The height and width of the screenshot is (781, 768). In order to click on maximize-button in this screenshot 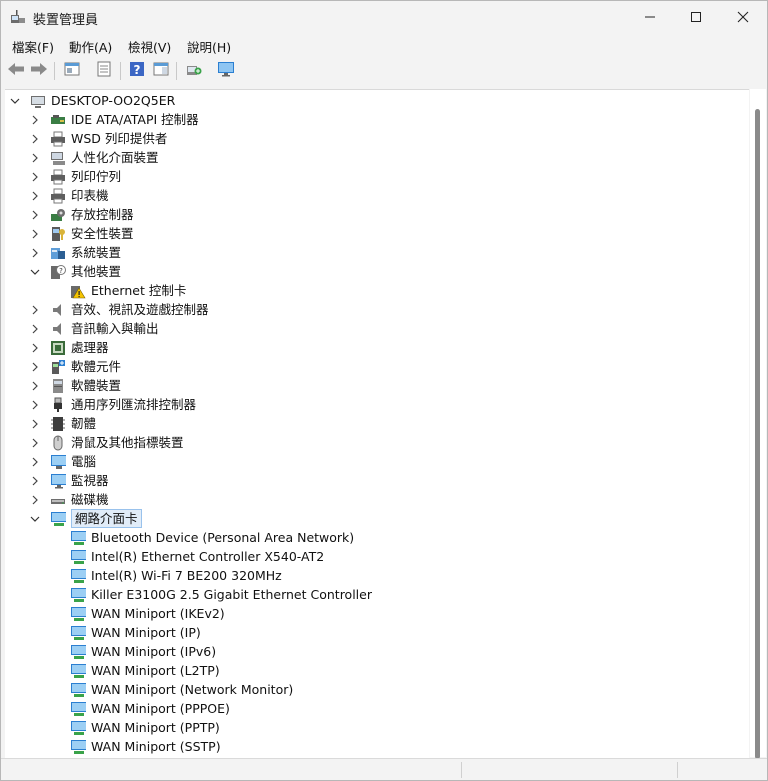, I will do `click(696, 17)`.